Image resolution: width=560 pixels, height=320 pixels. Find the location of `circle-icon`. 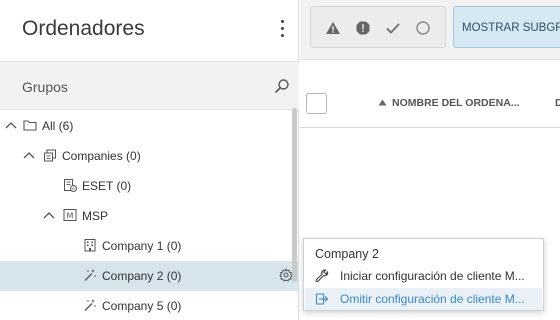

circle-icon is located at coordinates (423, 28).